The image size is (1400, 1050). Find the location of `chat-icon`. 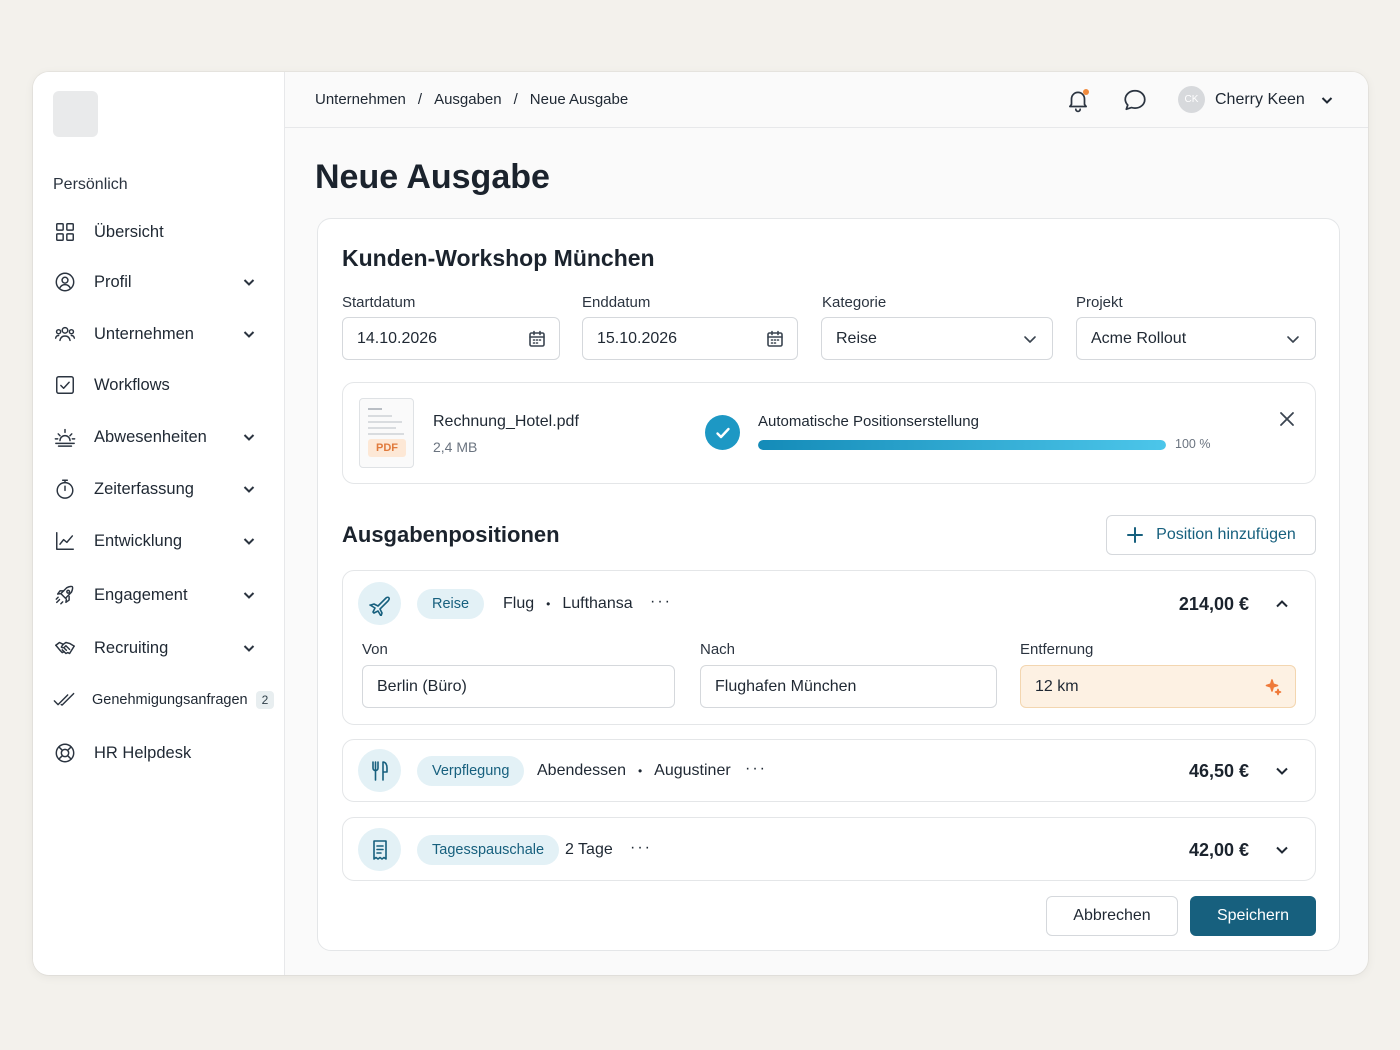

chat-icon is located at coordinates (1135, 100).